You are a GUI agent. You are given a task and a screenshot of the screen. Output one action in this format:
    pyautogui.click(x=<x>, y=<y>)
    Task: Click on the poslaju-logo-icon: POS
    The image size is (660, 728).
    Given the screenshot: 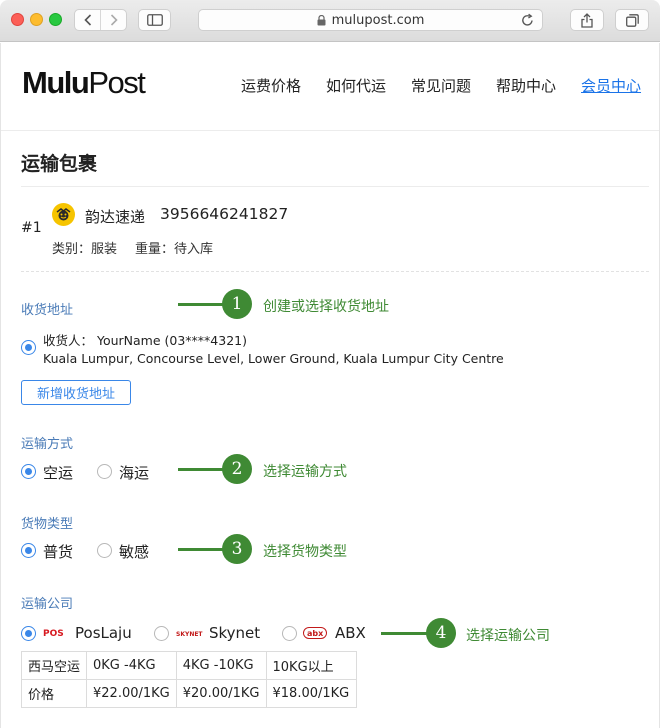 What is the action you would take?
    pyautogui.click(x=53, y=634)
    